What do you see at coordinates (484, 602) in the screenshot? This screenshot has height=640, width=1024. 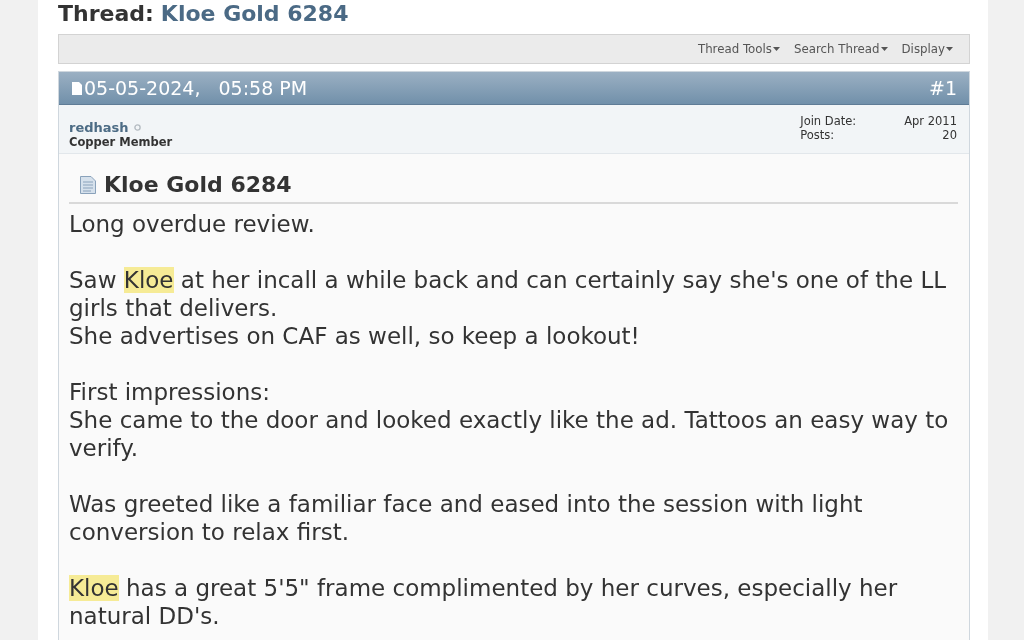 I see `message-text: Kloe has a great 5'5" frame complimented by her curves, especially her natural DD's.` at bounding box center [484, 602].